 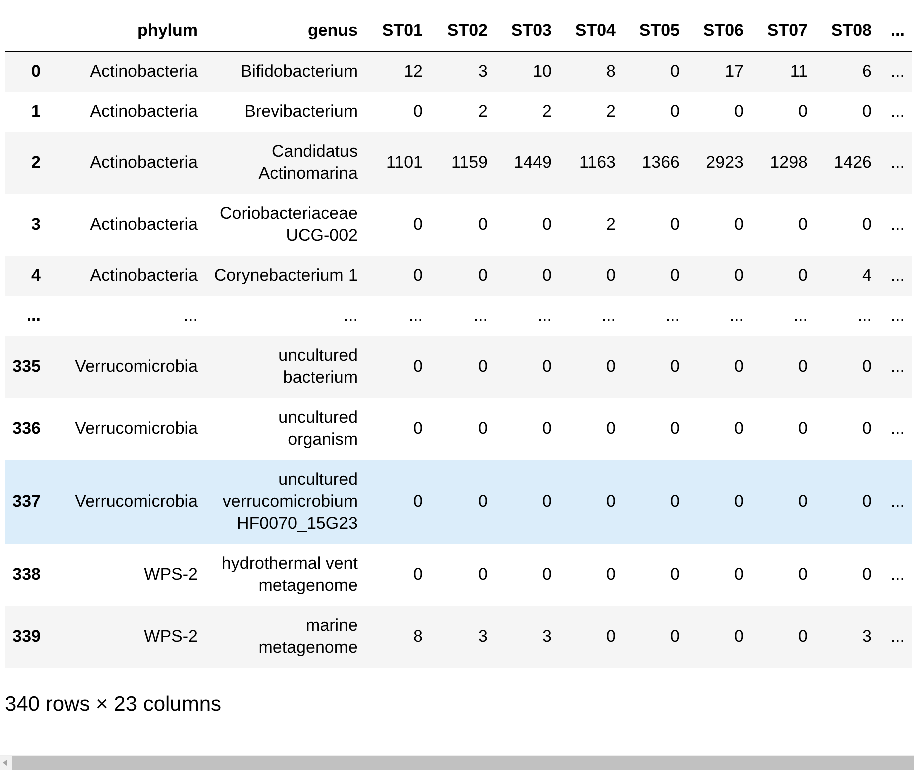 I want to click on table-cell: Coriobacteriaceae UCG-002, so click(x=285, y=225).